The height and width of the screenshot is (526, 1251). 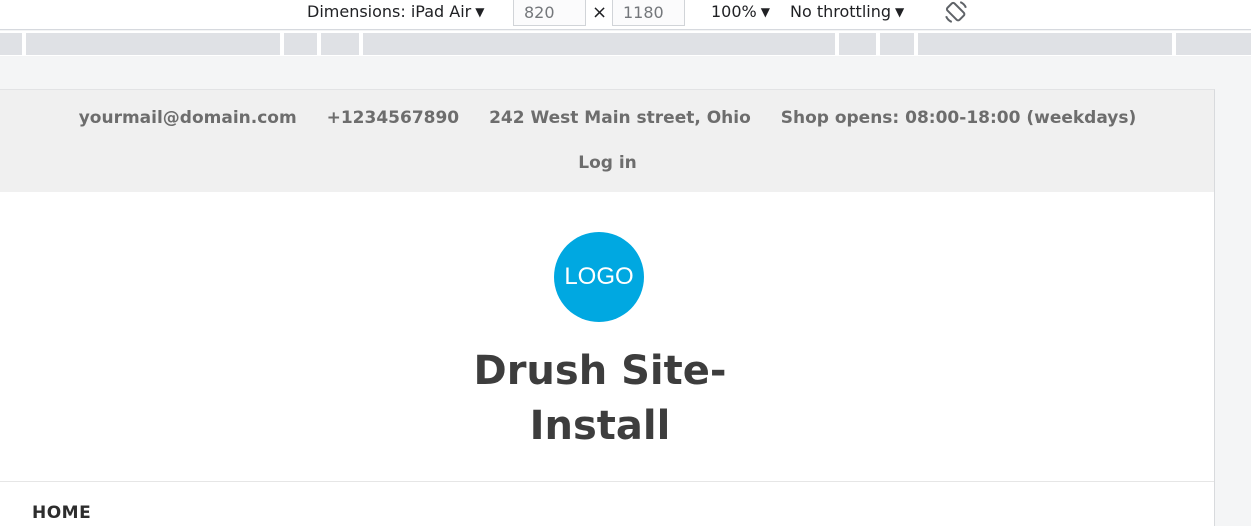 I want to click on logo-text: LOGO, so click(x=599, y=276).